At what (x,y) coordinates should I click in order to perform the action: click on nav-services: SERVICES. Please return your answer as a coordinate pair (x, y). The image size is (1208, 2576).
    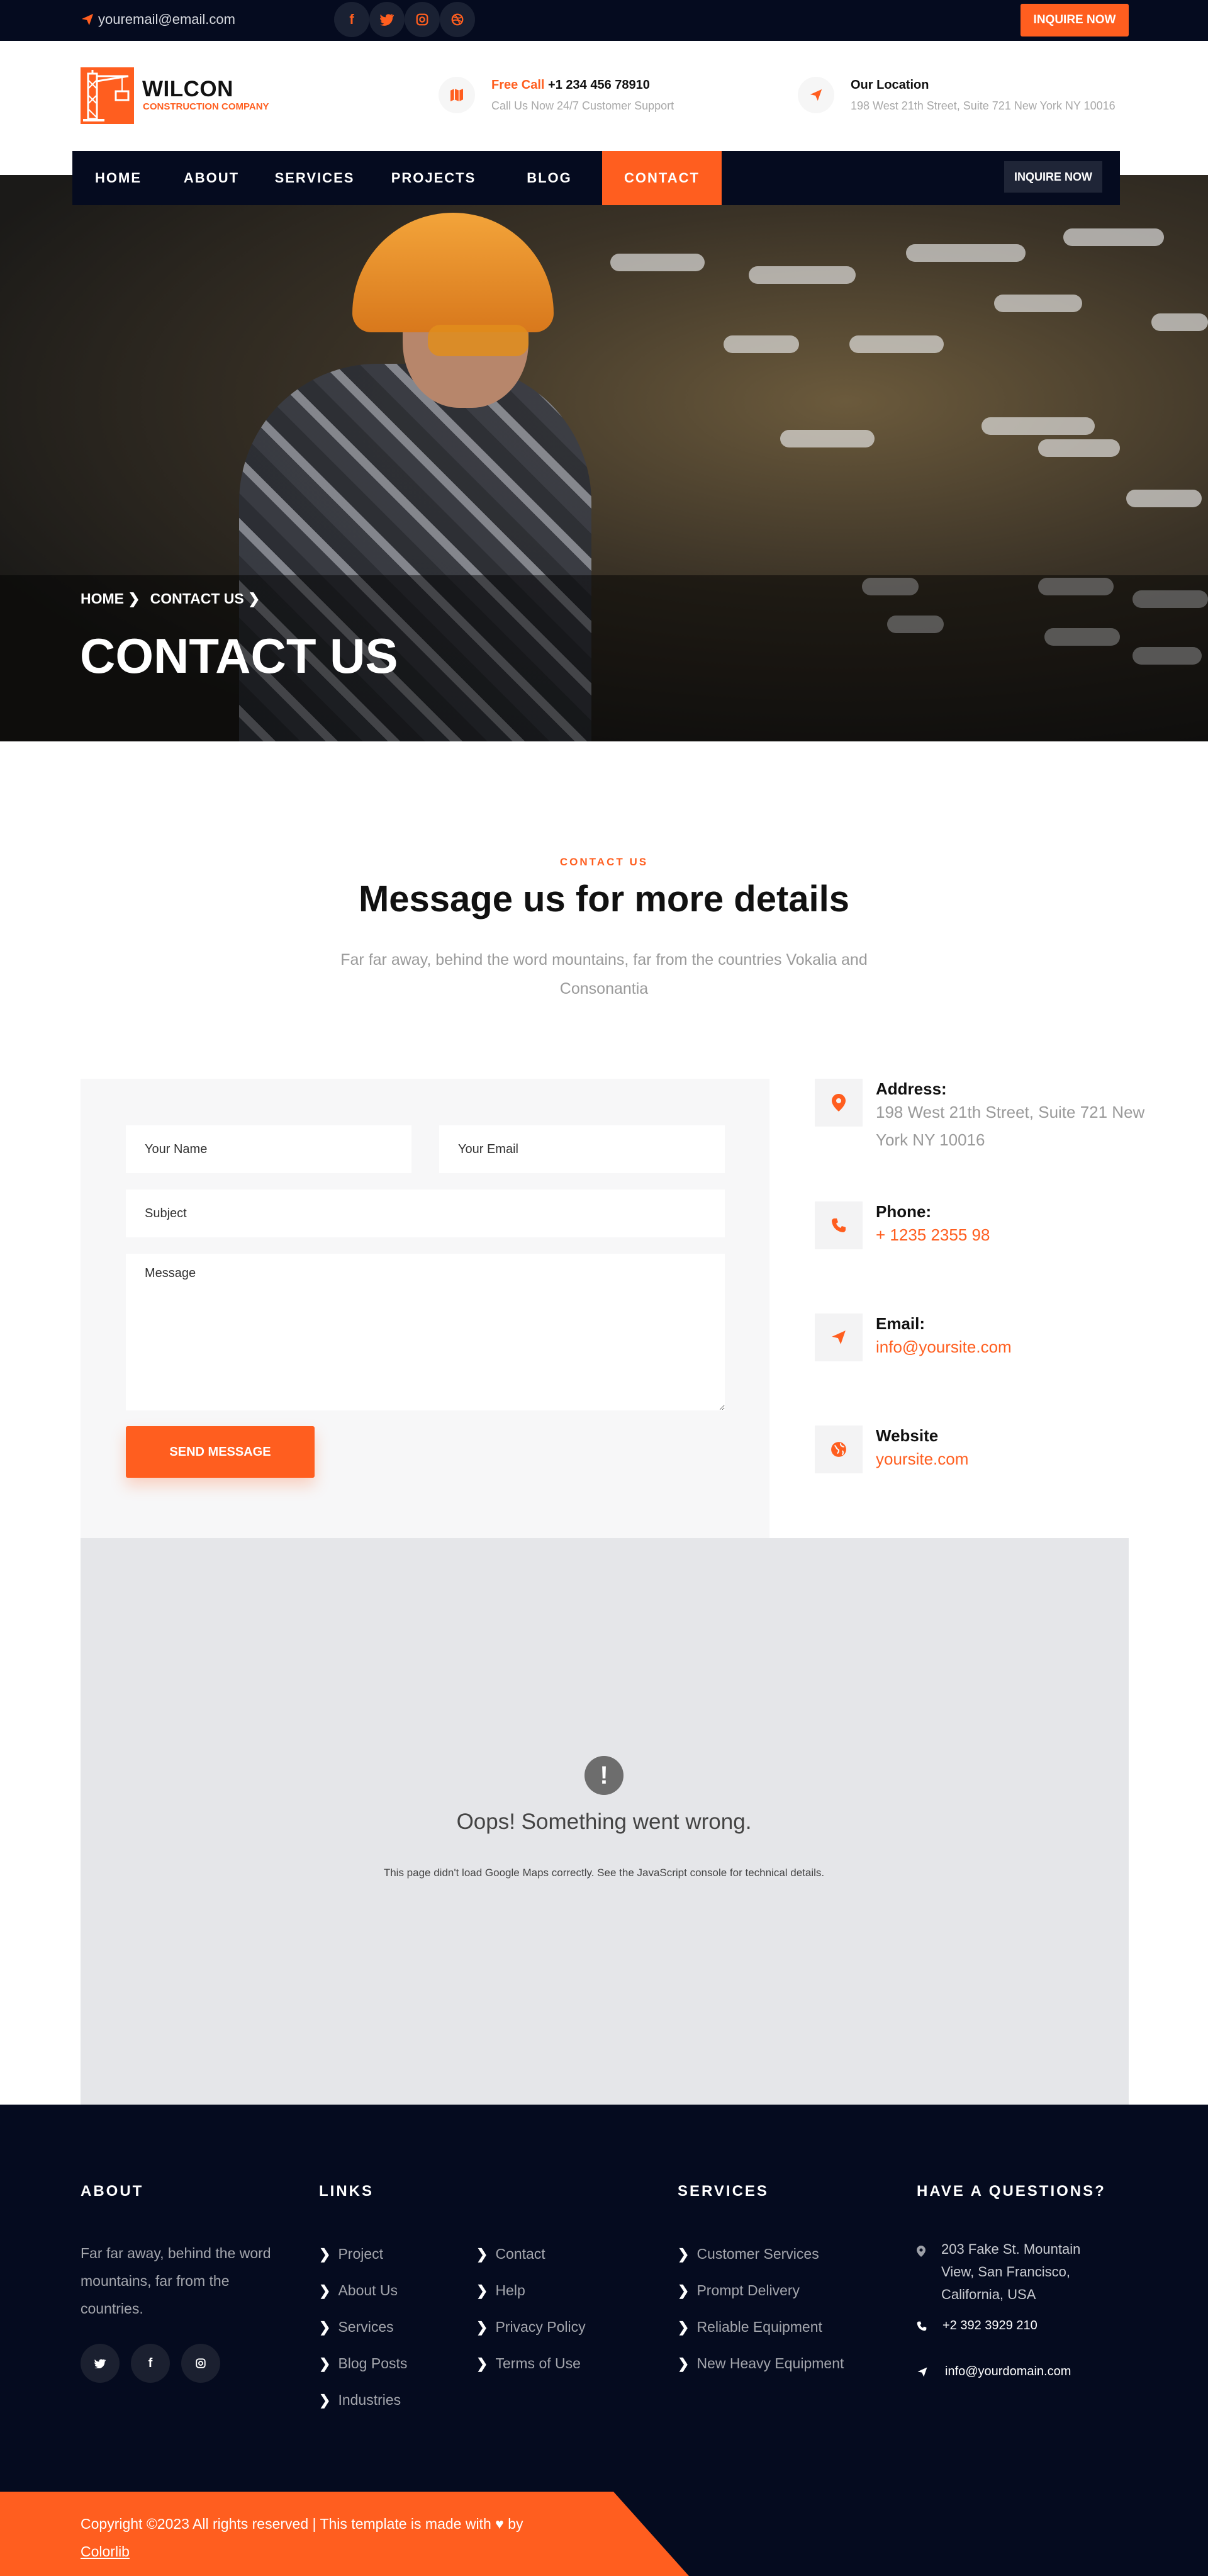
    Looking at the image, I should click on (315, 178).